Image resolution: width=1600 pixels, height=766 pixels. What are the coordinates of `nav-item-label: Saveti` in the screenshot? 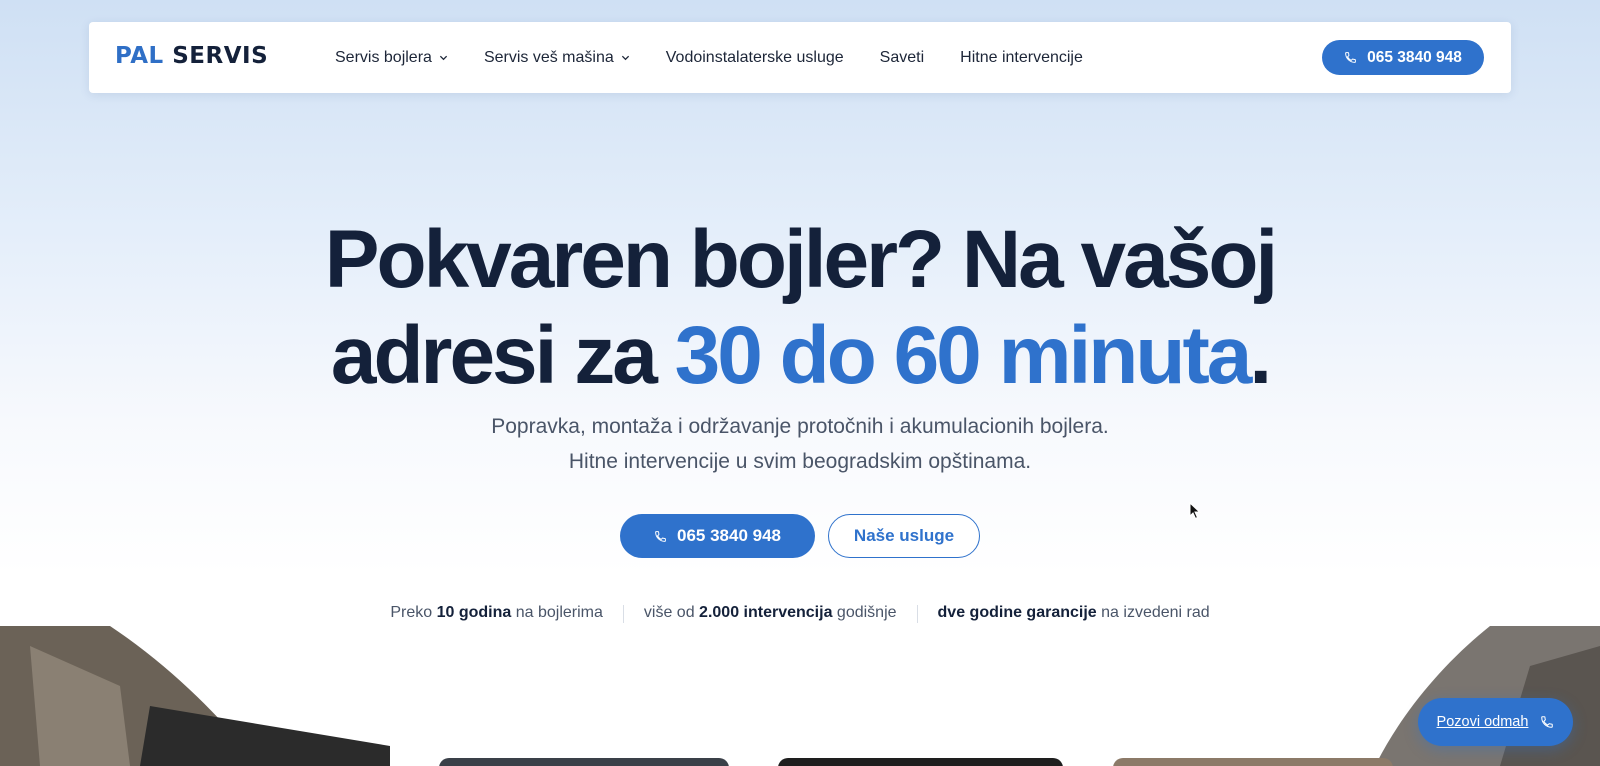 It's located at (902, 57).